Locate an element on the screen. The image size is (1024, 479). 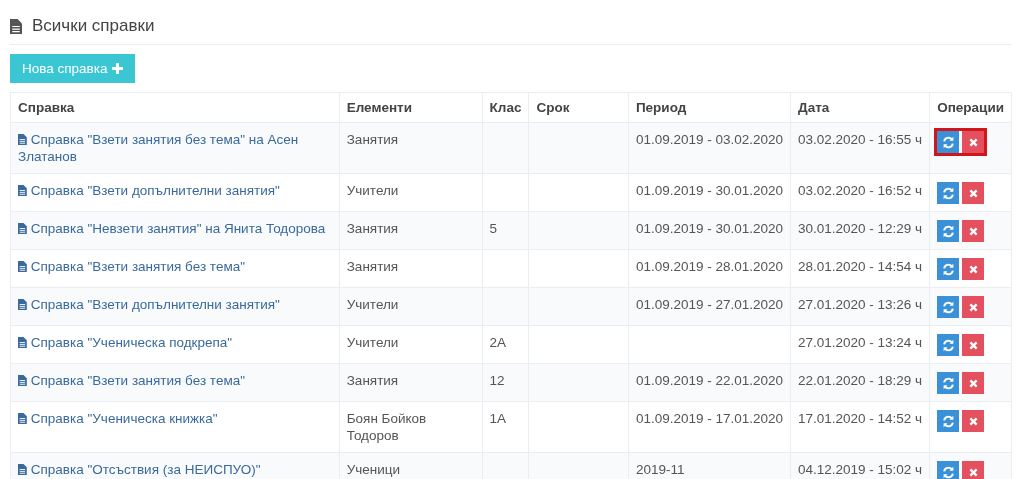
report-link: Справка "Ученическа книжка" is located at coordinates (118, 418).